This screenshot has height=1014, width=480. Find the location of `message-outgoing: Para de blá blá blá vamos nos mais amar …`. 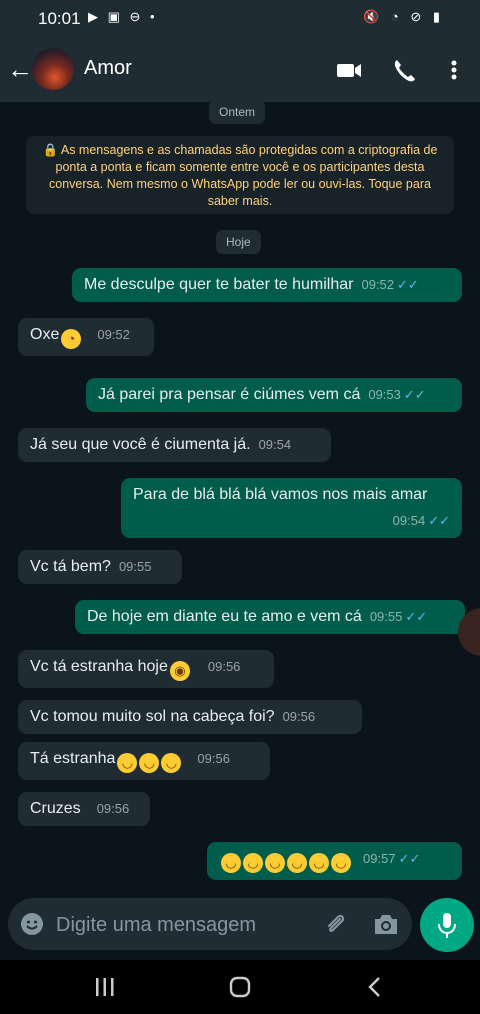

message-outgoing: Para de blá blá blá vamos nos mais amar … is located at coordinates (291, 508).